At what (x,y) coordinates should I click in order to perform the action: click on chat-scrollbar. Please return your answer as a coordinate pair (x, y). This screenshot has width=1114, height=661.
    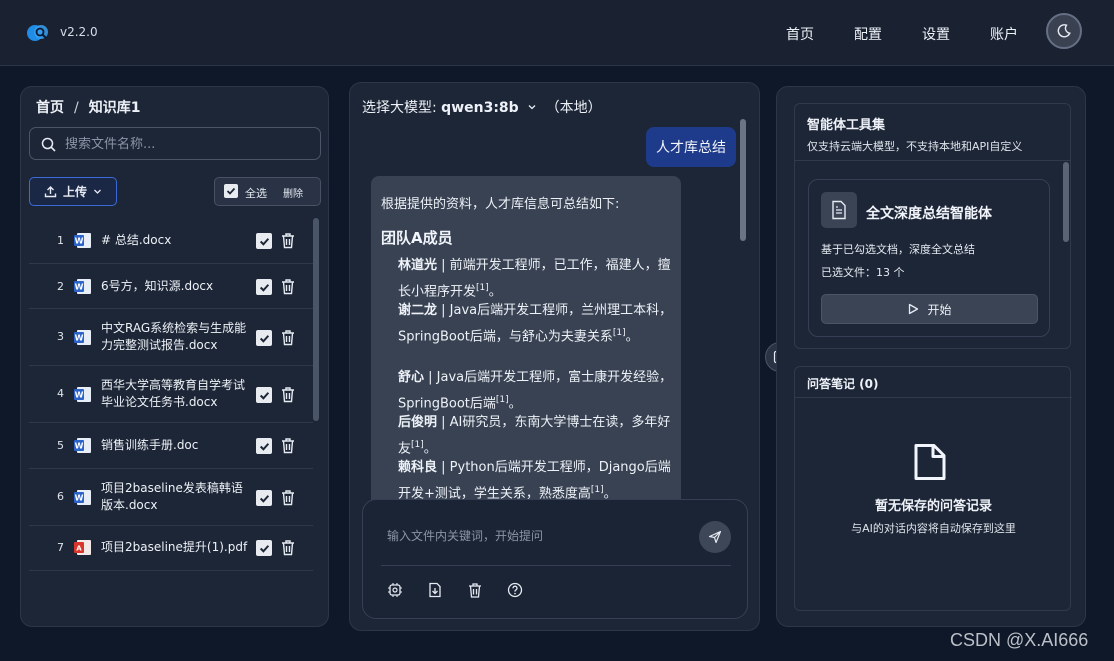
    Looking at the image, I should click on (743, 180).